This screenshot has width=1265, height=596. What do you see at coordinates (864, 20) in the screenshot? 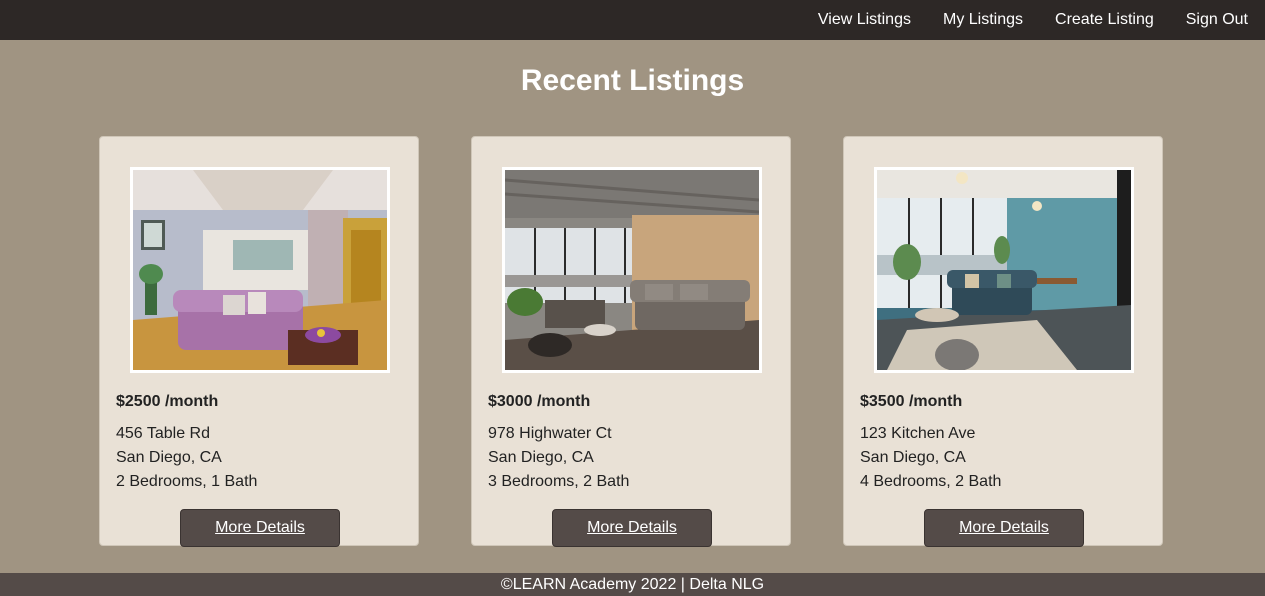
I see `nav-view-listings-link: View Listings` at bounding box center [864, 20].